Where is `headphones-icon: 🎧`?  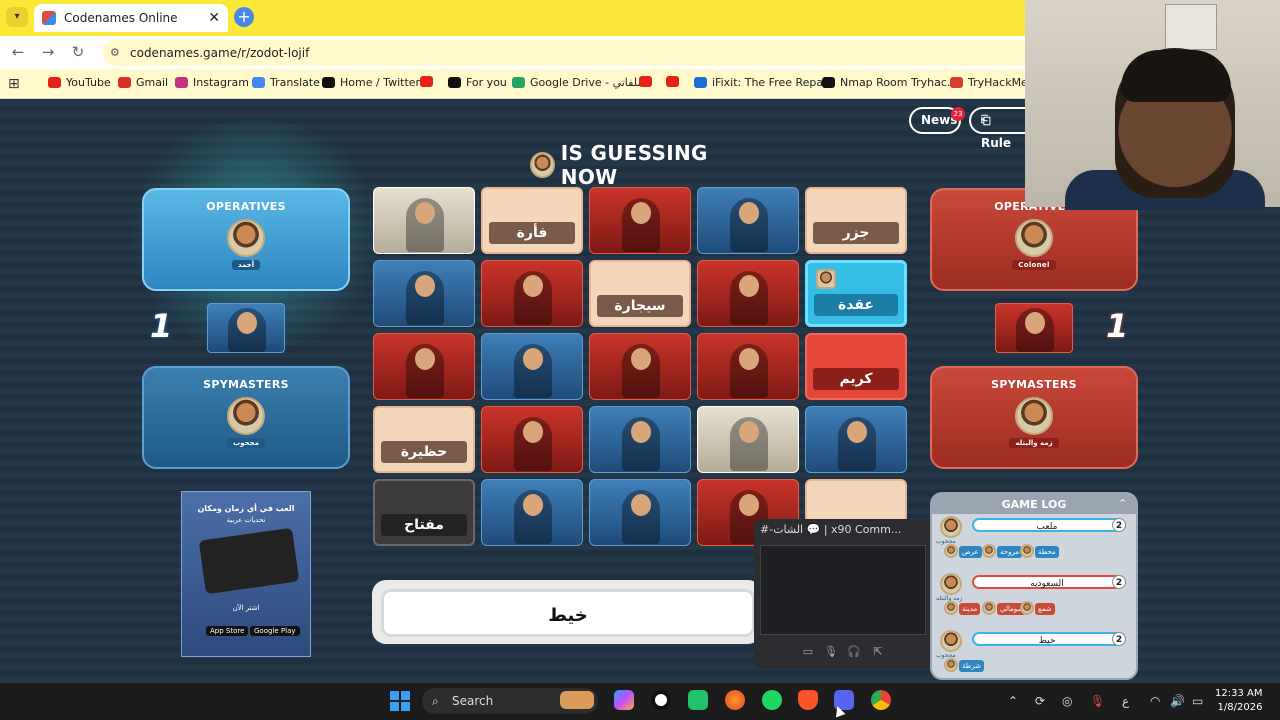 headphones-icon: 🎧 is located at coordinates (854, 652).